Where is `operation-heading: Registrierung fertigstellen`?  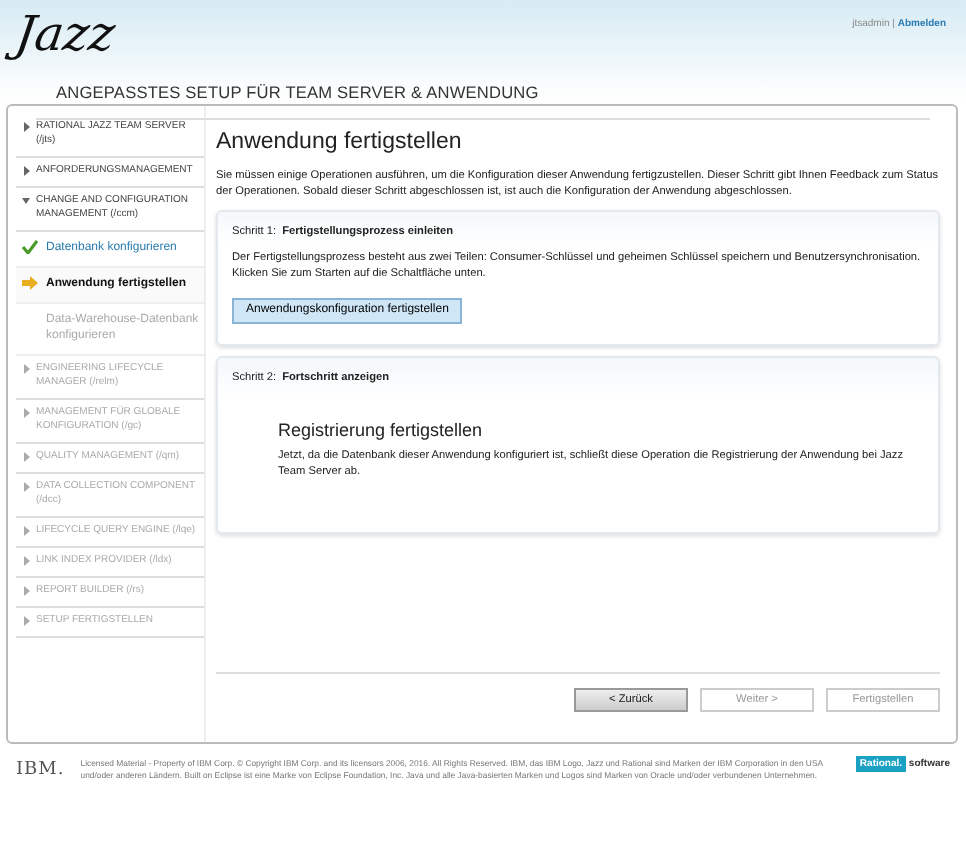
operation-heading: Registrierung fertigstellen is located at coordinates (381, 430).